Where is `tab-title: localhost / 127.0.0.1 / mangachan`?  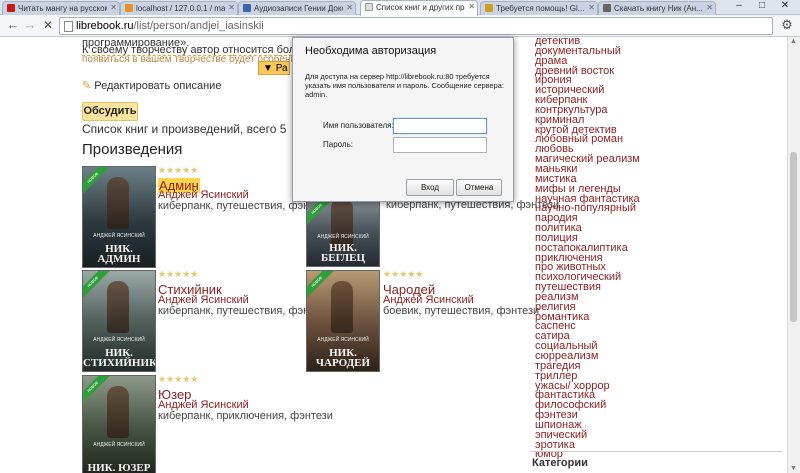 tab-title: localhost / 127.0.0.1 / mangachan is located at coordinates (180, 8).